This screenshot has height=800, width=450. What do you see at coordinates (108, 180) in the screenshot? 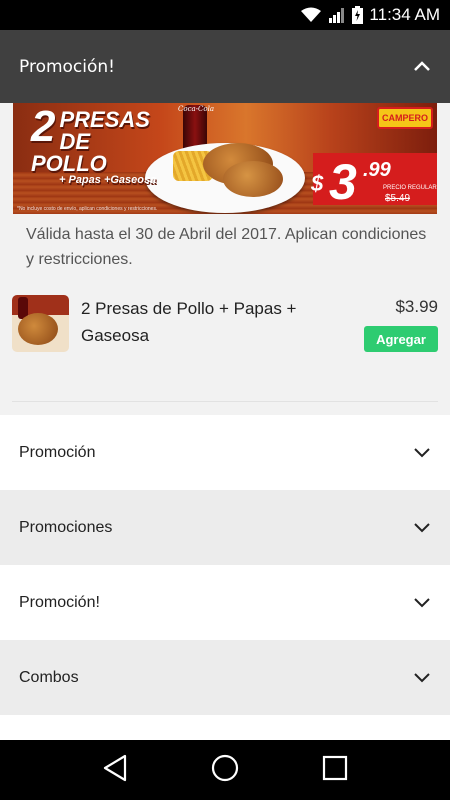
I see `headline-line3: + Papas +Gaseosa` at bounding box center [108, 180].